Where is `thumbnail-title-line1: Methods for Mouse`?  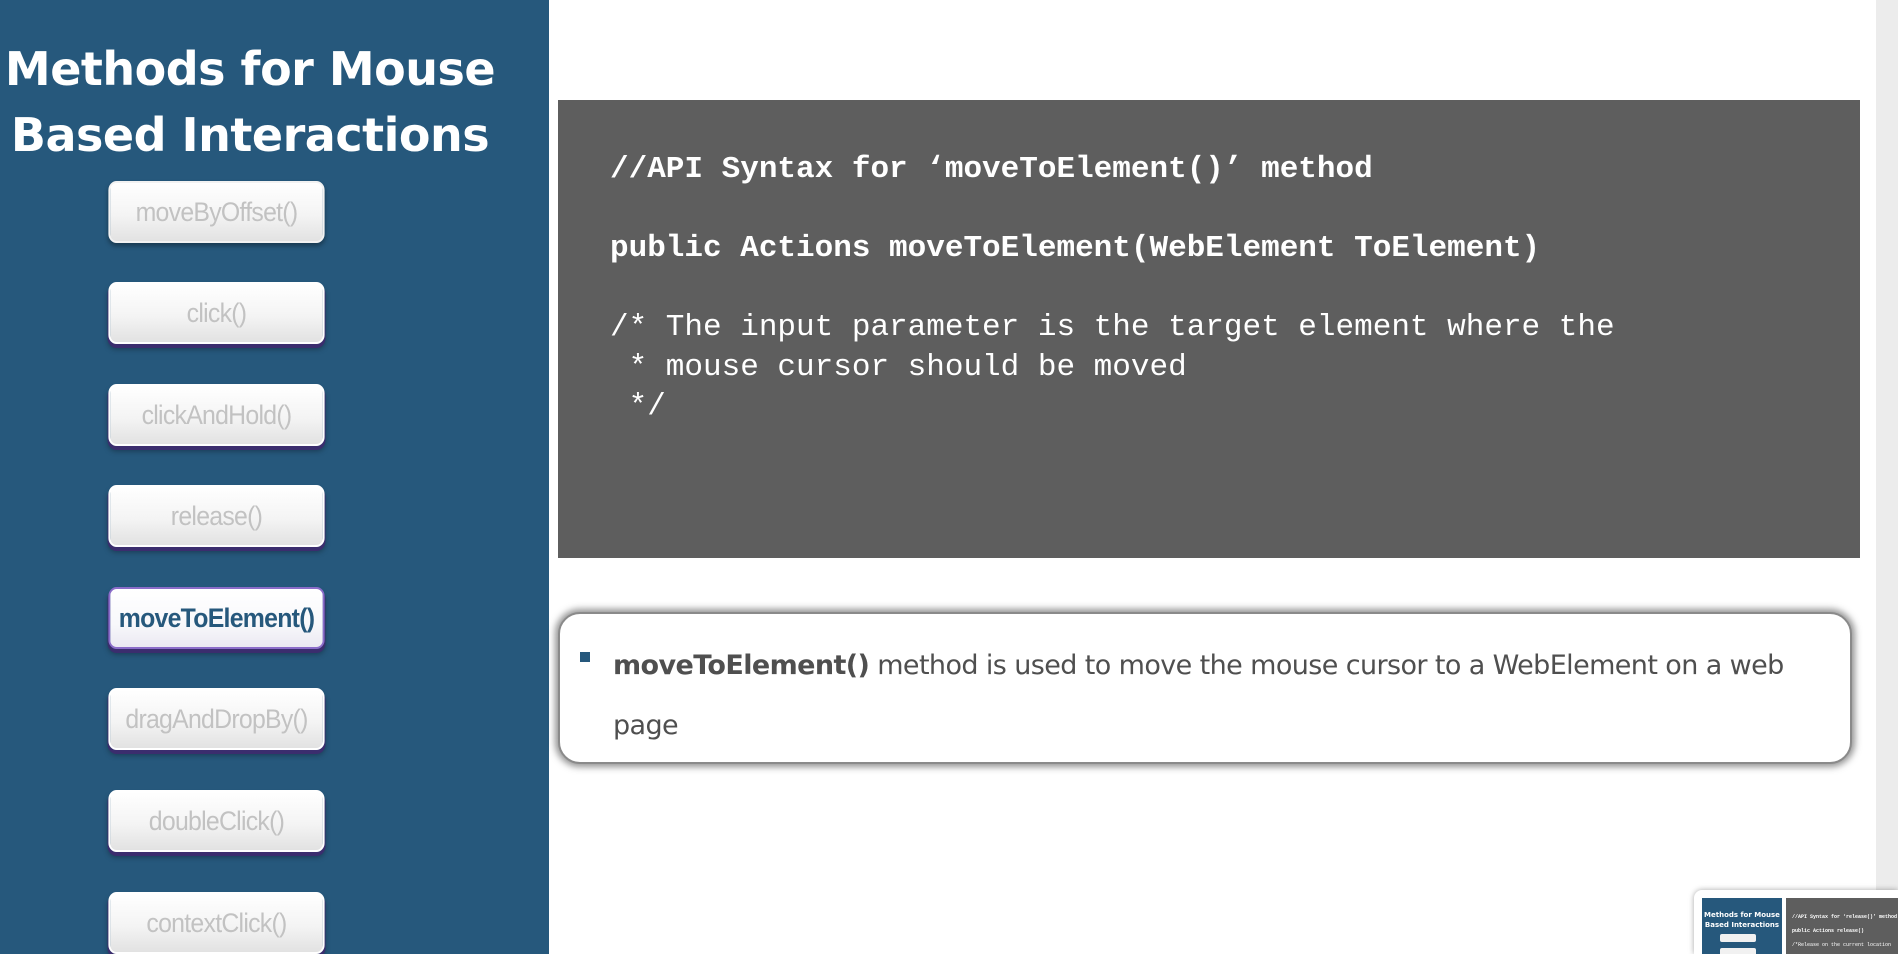
thumbnail-title-line1: Methods for Mouse is located at coordinates (1742, 915).